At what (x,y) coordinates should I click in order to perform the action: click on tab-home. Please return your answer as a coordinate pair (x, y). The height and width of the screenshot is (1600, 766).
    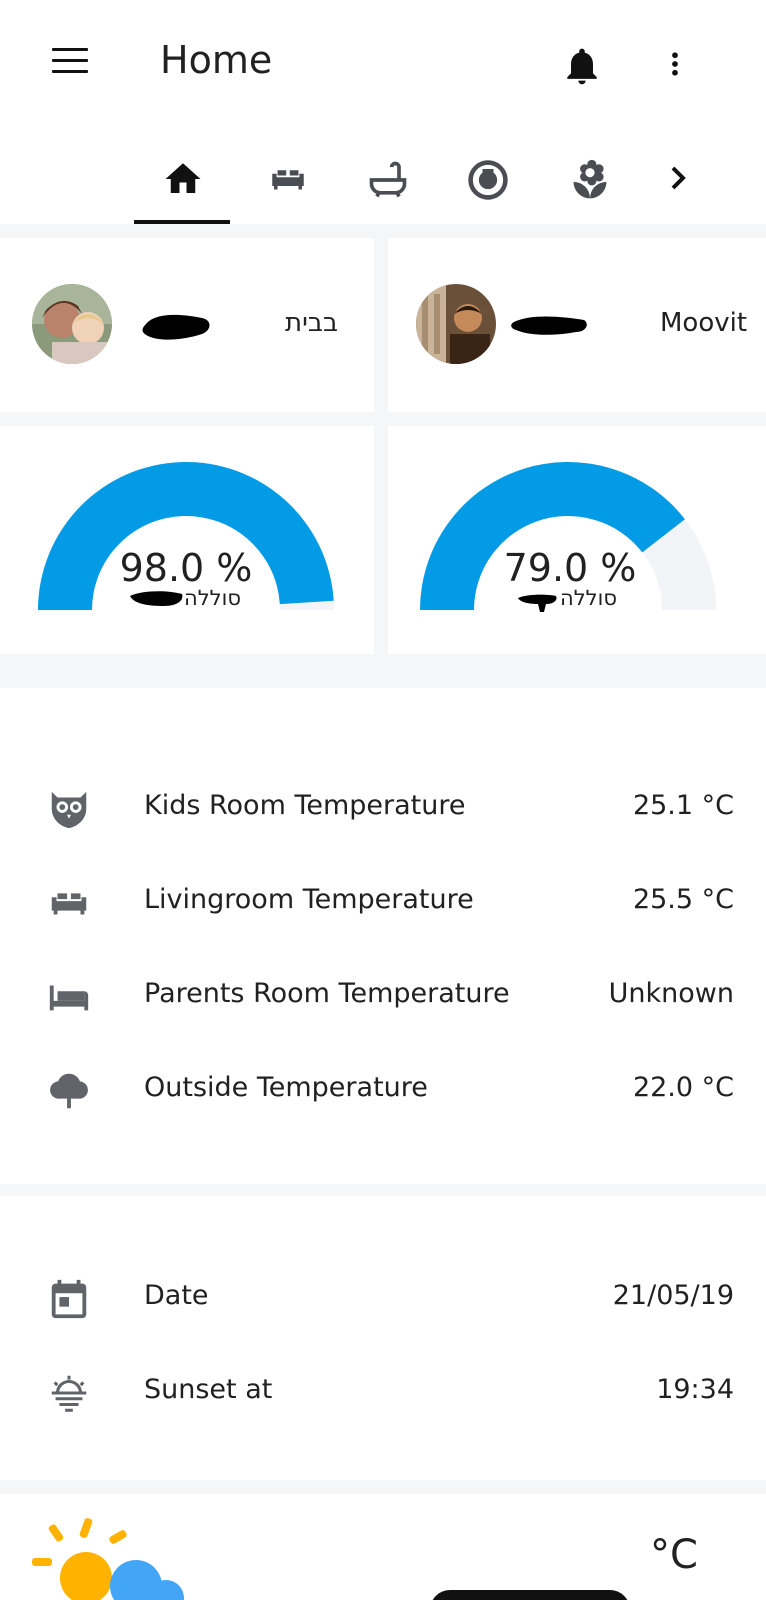
    Looking at the image, I should click on (182, 188).